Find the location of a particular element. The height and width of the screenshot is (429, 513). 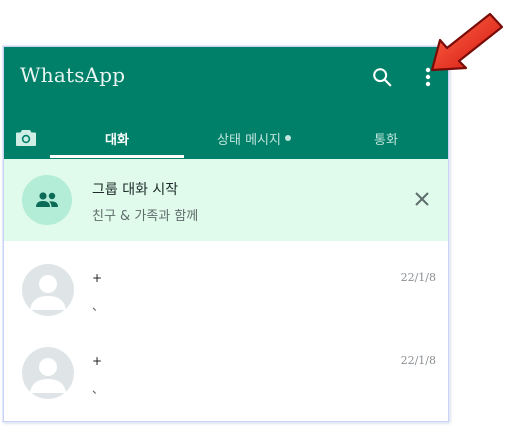

tab-chats-label: 대화 is located at coordinates (117, 140).